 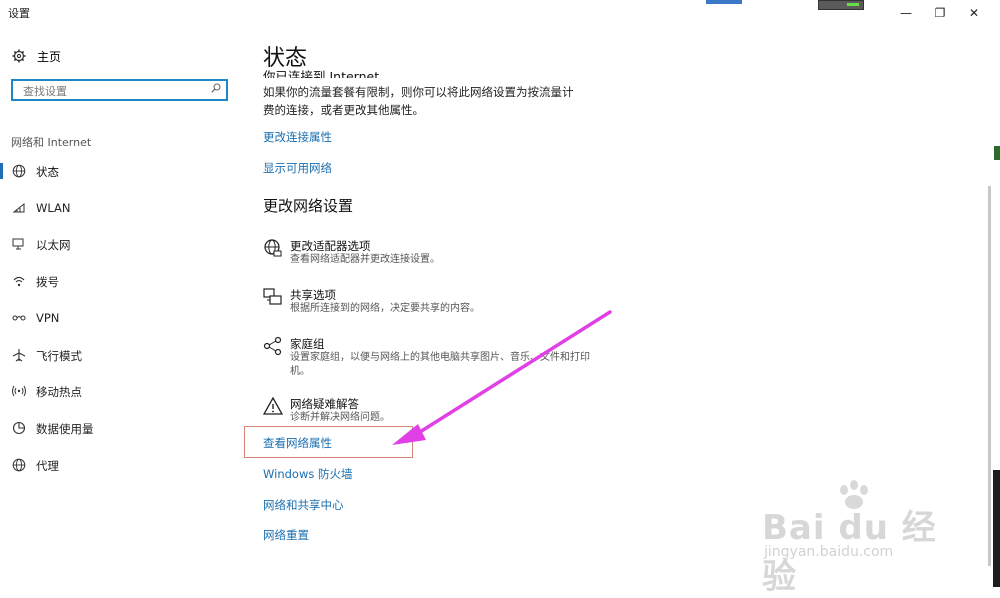 What do you see at coordinates (989, 376) in the screenshot?
I see `vertical-scrollbar` at bounding box center [989, 376].